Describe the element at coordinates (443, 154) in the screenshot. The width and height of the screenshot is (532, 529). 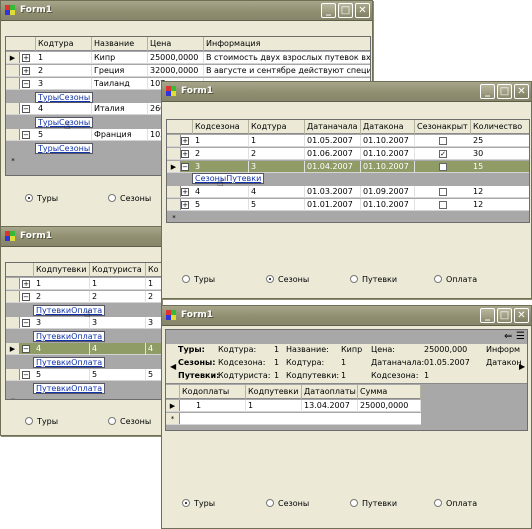
I see `closed-checkbox: ✓` at that location.